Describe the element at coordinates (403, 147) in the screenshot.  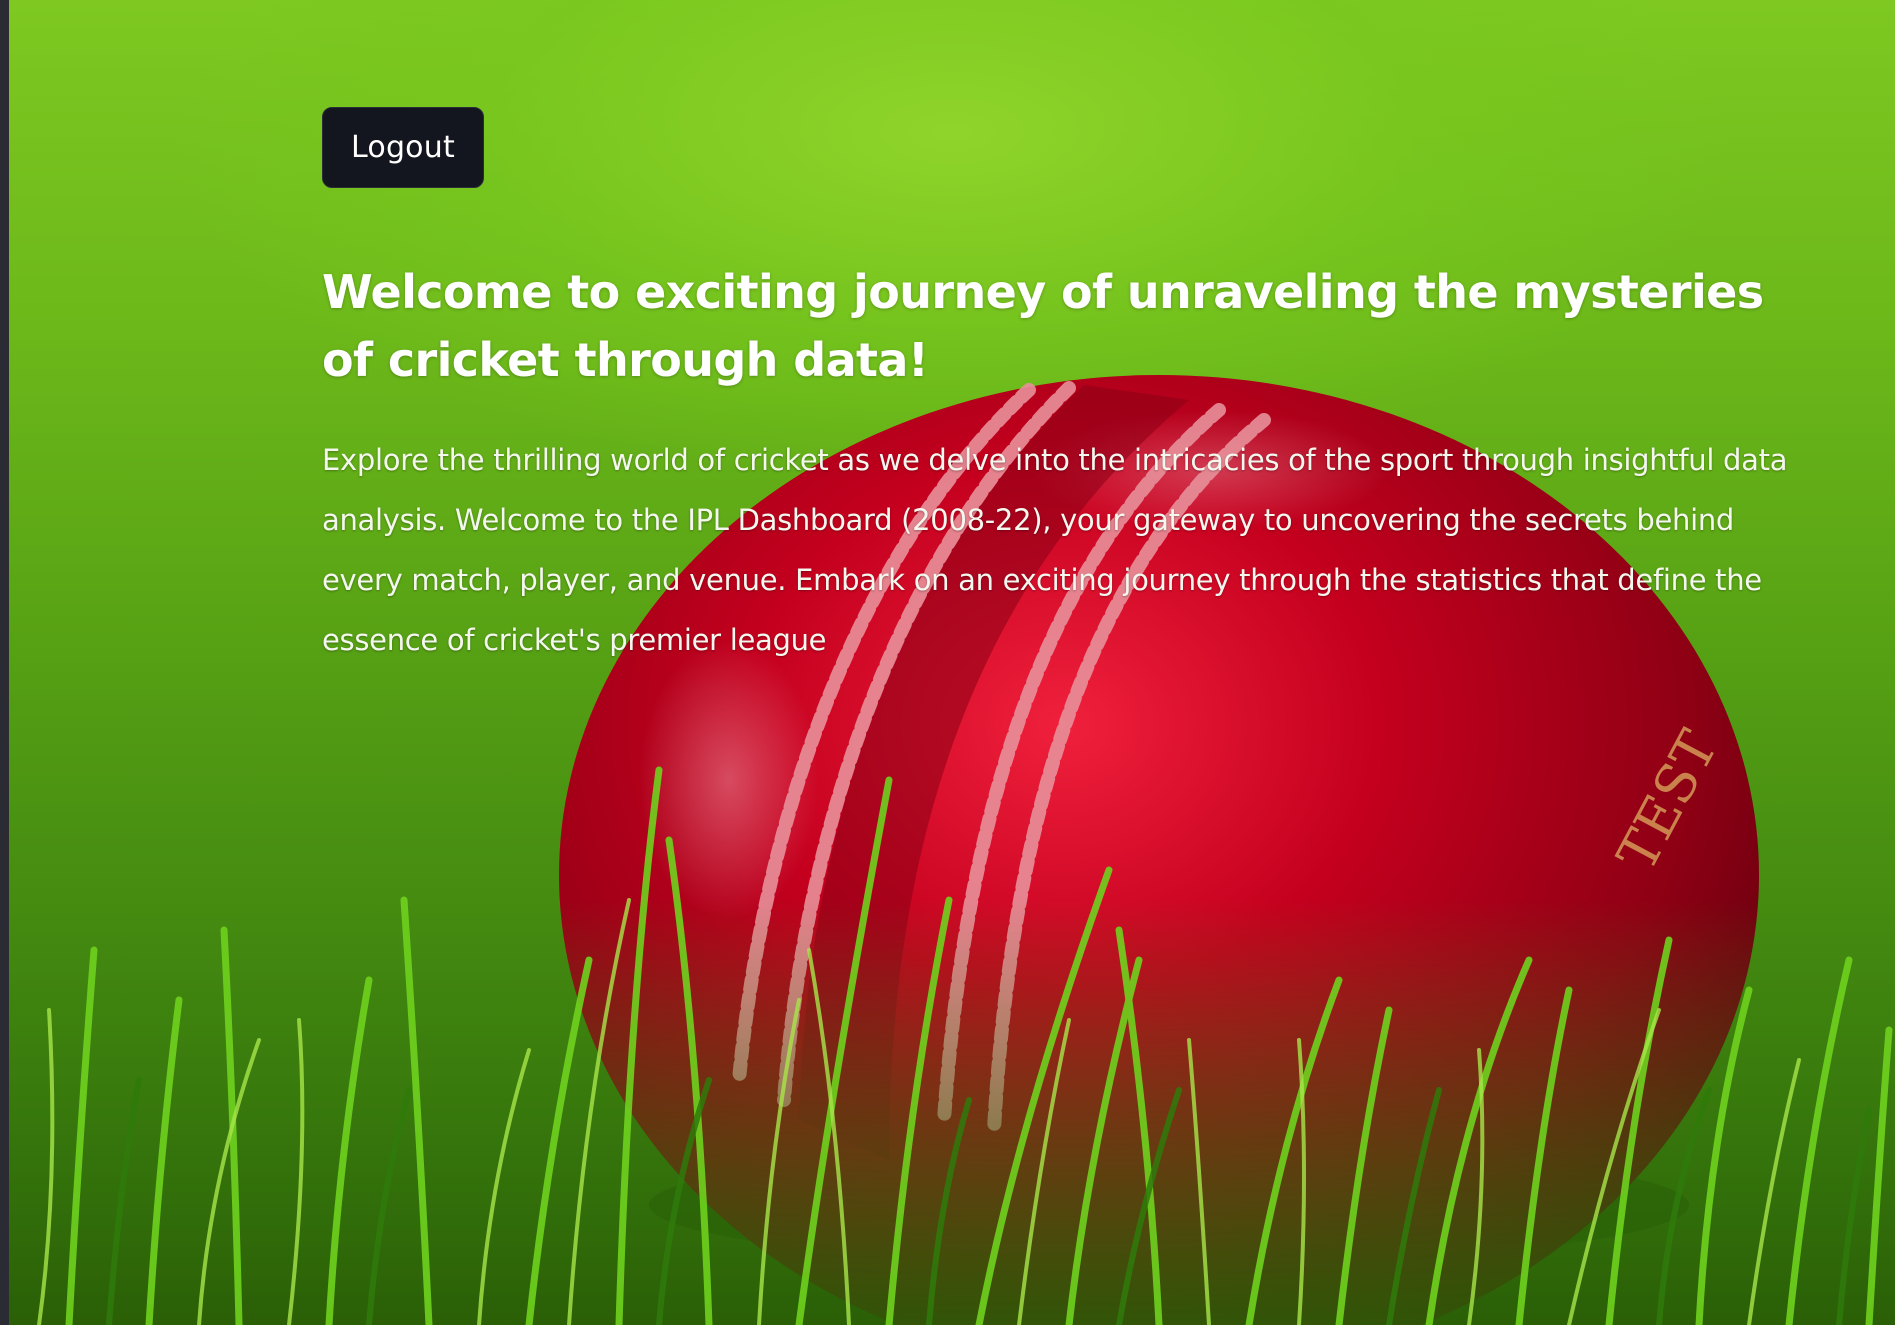
I see `logout-button: Logout` at that location.